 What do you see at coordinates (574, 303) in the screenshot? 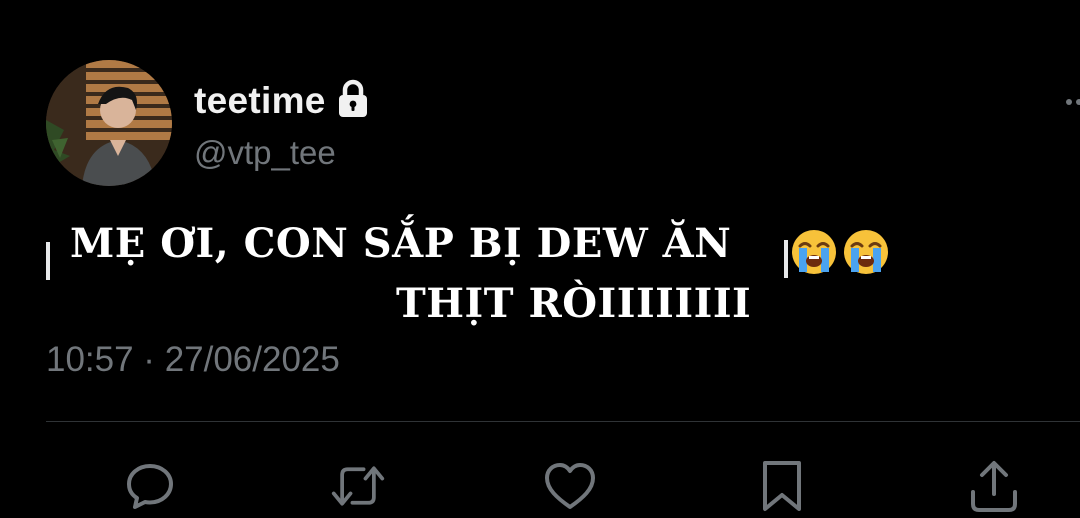
I see `caption-line-2: THỊT RÒIIIIIIII` at bounding box center [574, 303].